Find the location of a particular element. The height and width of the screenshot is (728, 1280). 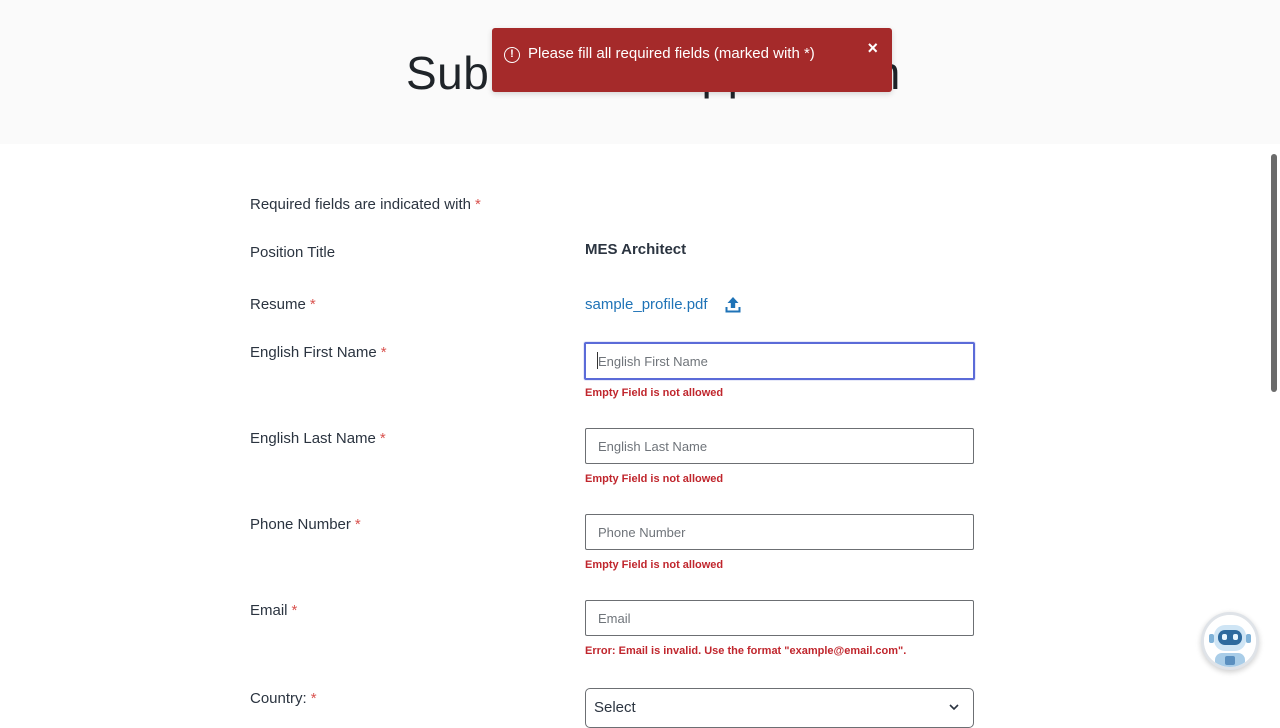

chatbot-button is located at coordinates (1230, 641).